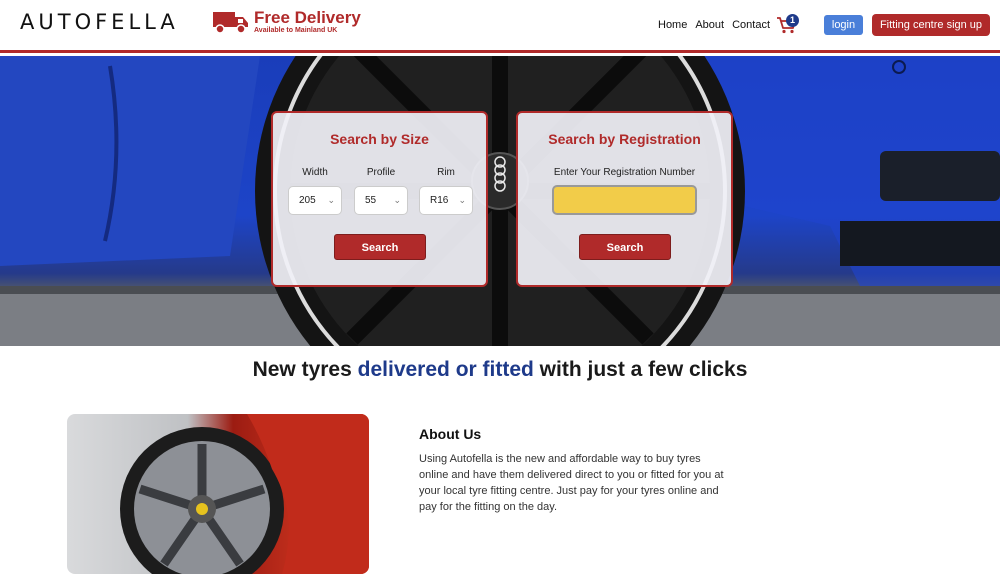  Describe the element at coordinates (446, 172) in the screenshot. I see `rim-label: Rim` at that location.